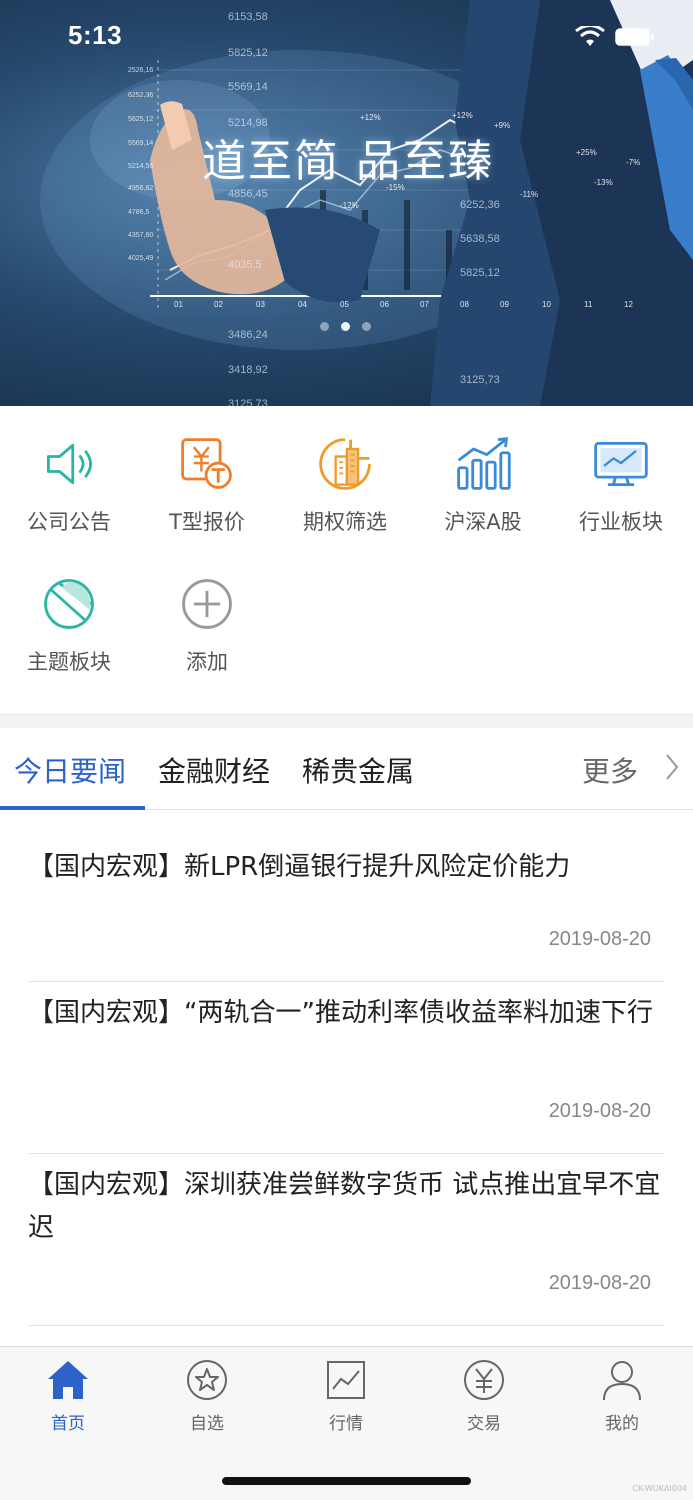  What do you see at coordinates (140, 235) in the screenshot?
I see `svg-text: 4357,60` at bounding box center [140, 235].